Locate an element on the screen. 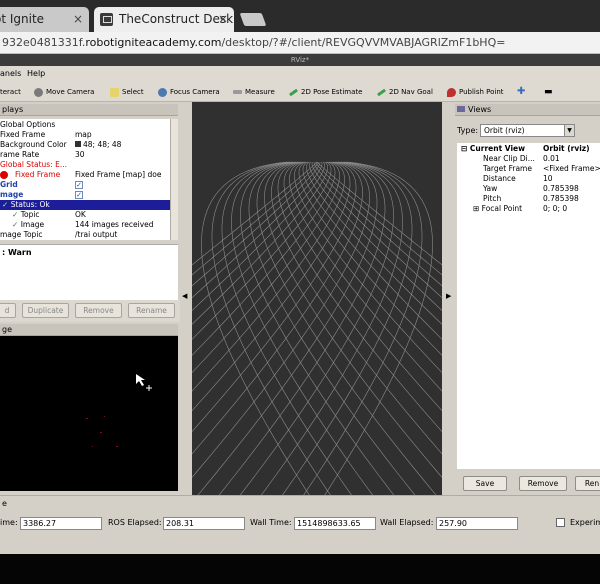 This screenshot has height=584, width=600. rename-view-button: Ren is located at coordinates (587, 483).